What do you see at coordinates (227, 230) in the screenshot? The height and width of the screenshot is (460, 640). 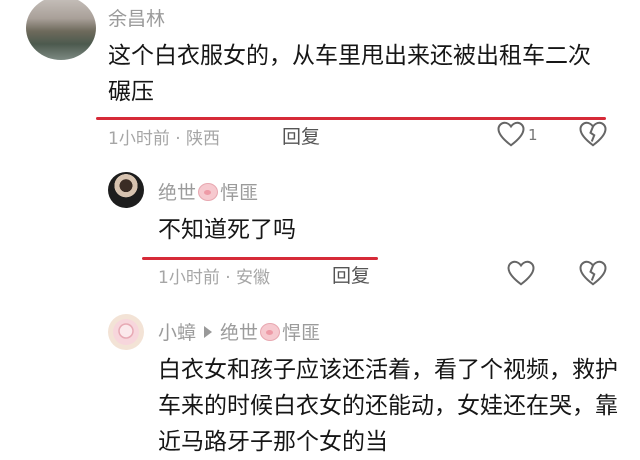 I see `comment-text-2: 不知道死了吗` at bounding box center [227, 230].